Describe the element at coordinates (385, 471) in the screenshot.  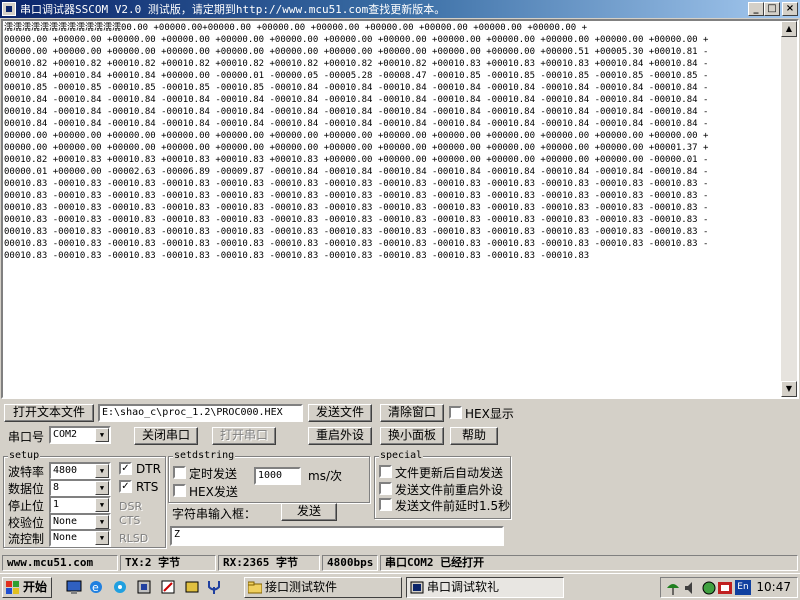
I see `auto-send-on-update-checkbox` at that location.